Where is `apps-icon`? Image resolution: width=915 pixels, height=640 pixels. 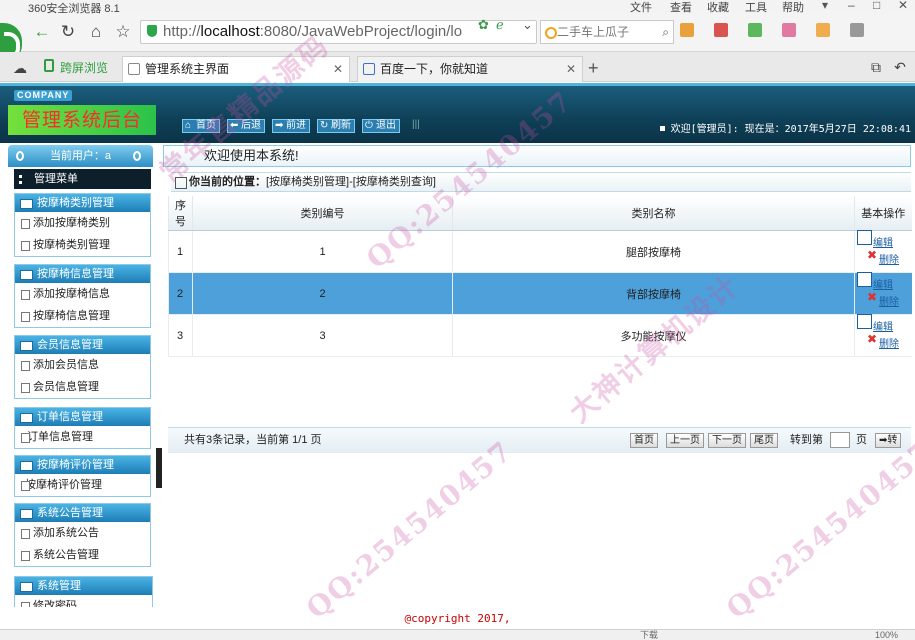 apps-icon is located at coordinates (687, 29).